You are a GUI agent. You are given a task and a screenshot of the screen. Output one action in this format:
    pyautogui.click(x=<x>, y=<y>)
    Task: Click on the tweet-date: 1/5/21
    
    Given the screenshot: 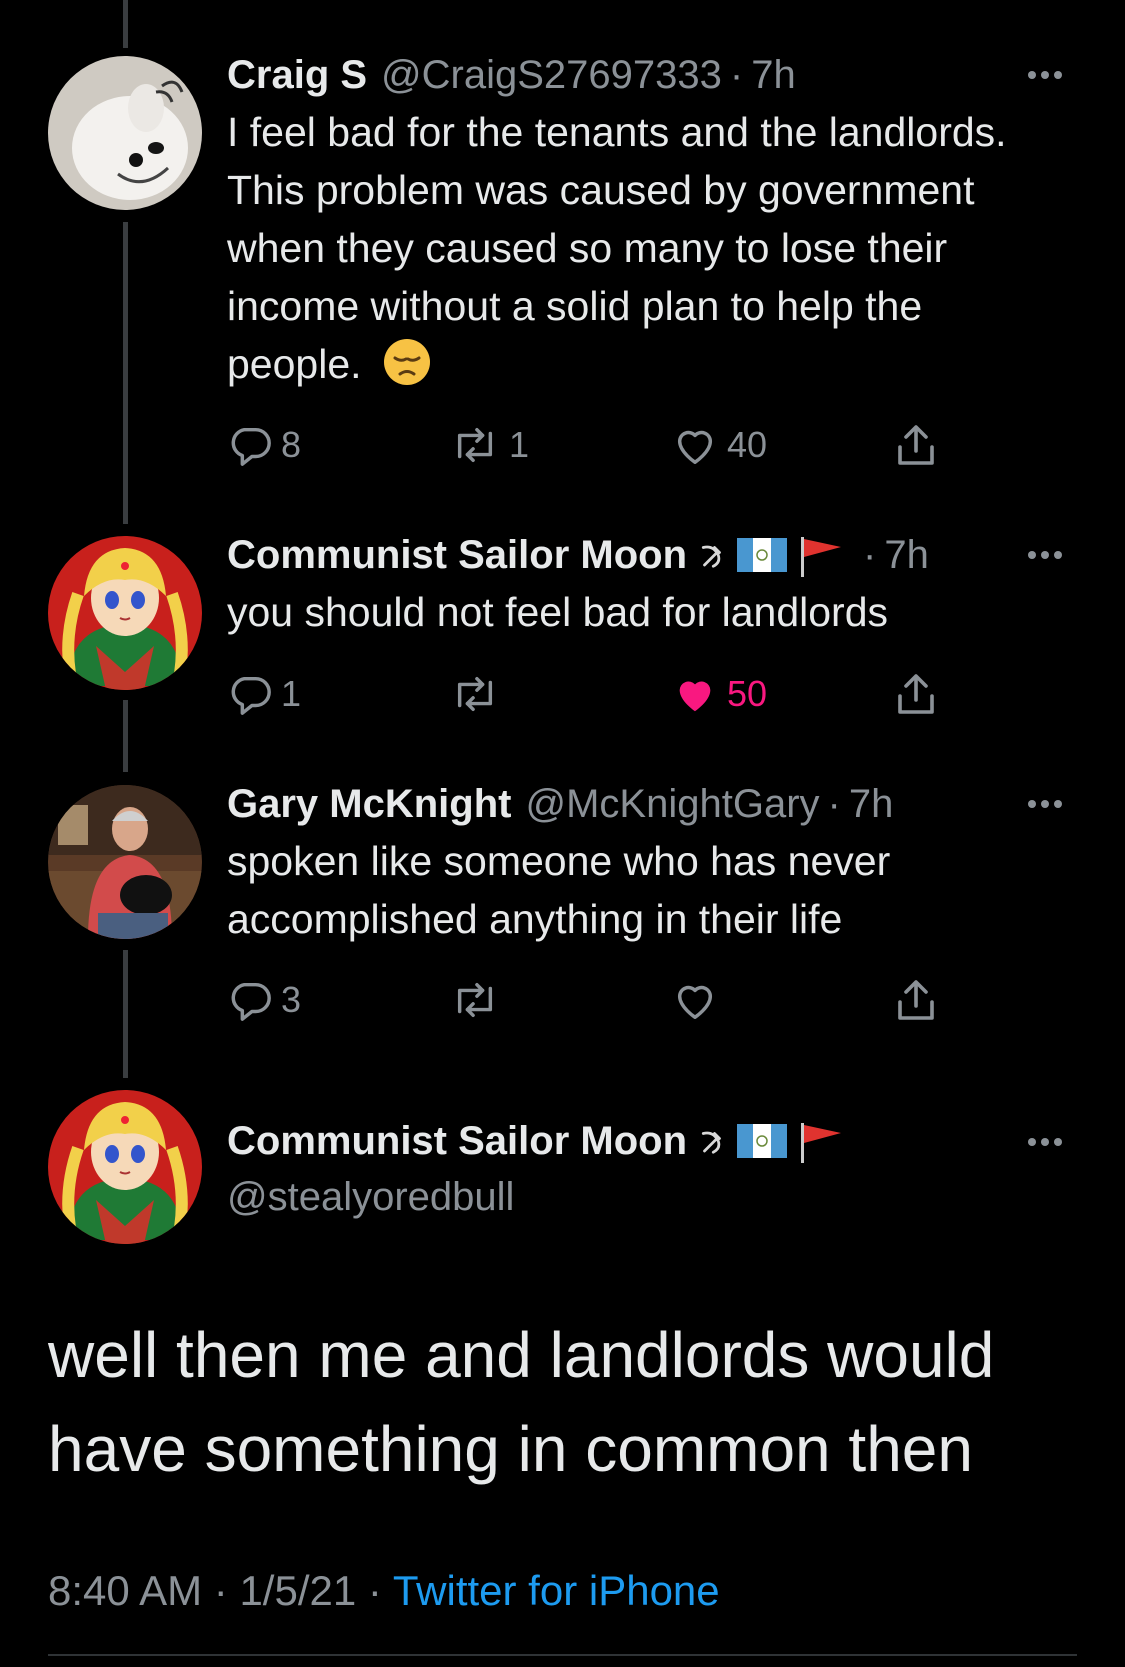 What is the action you would take?
    pyautogui.click(x=297, y=1590)
    